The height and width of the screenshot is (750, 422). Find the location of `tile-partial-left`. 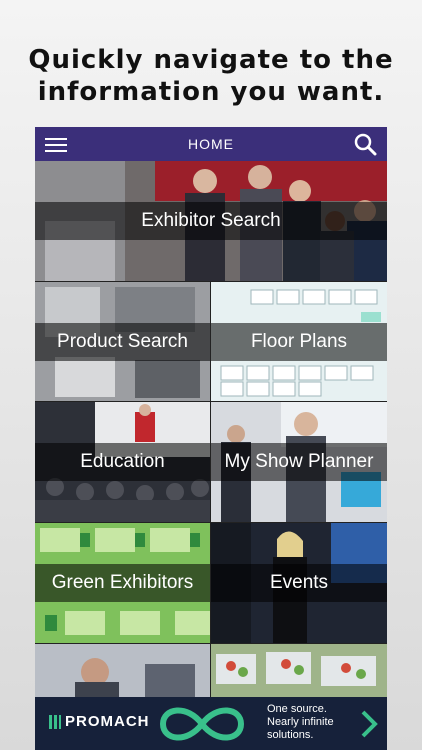

tile-partial-left is located at coordinates (122, 670).